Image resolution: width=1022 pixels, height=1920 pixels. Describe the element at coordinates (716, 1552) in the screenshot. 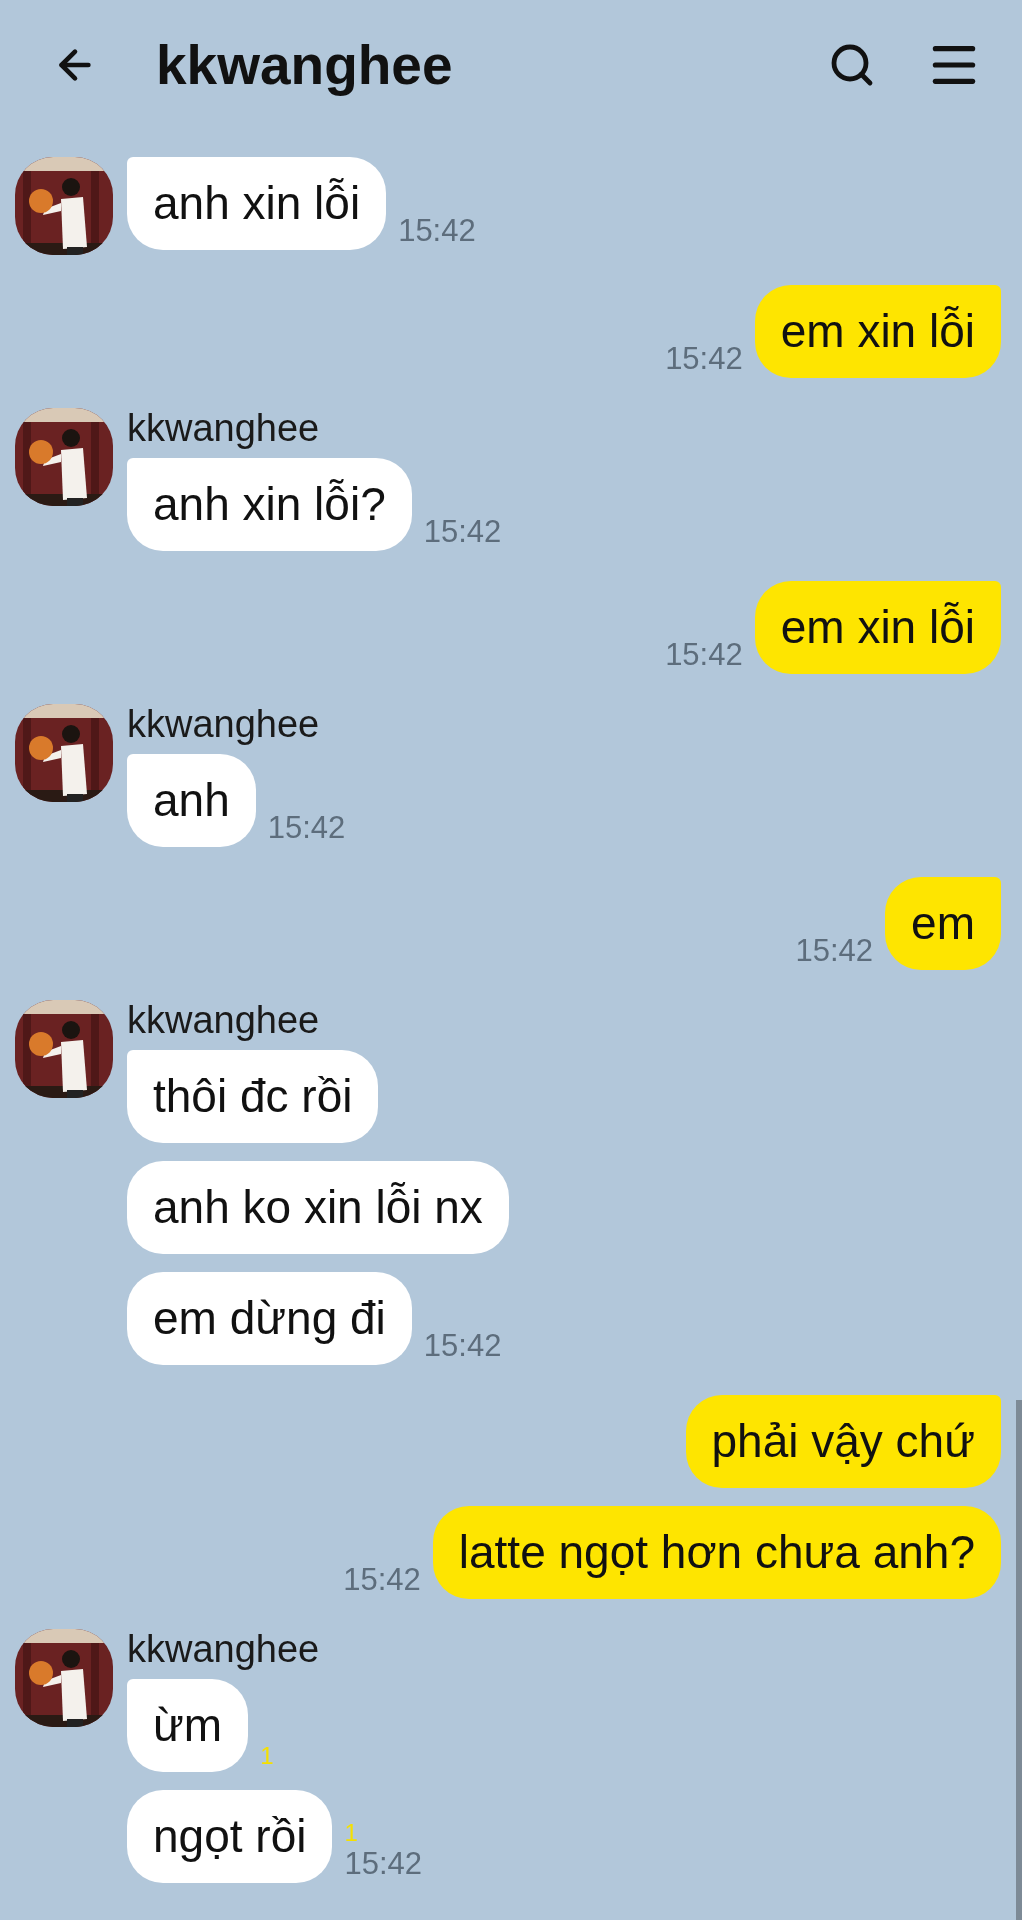

I see `message-bubble: latte ngọt hơn chưa anh?` at that location.